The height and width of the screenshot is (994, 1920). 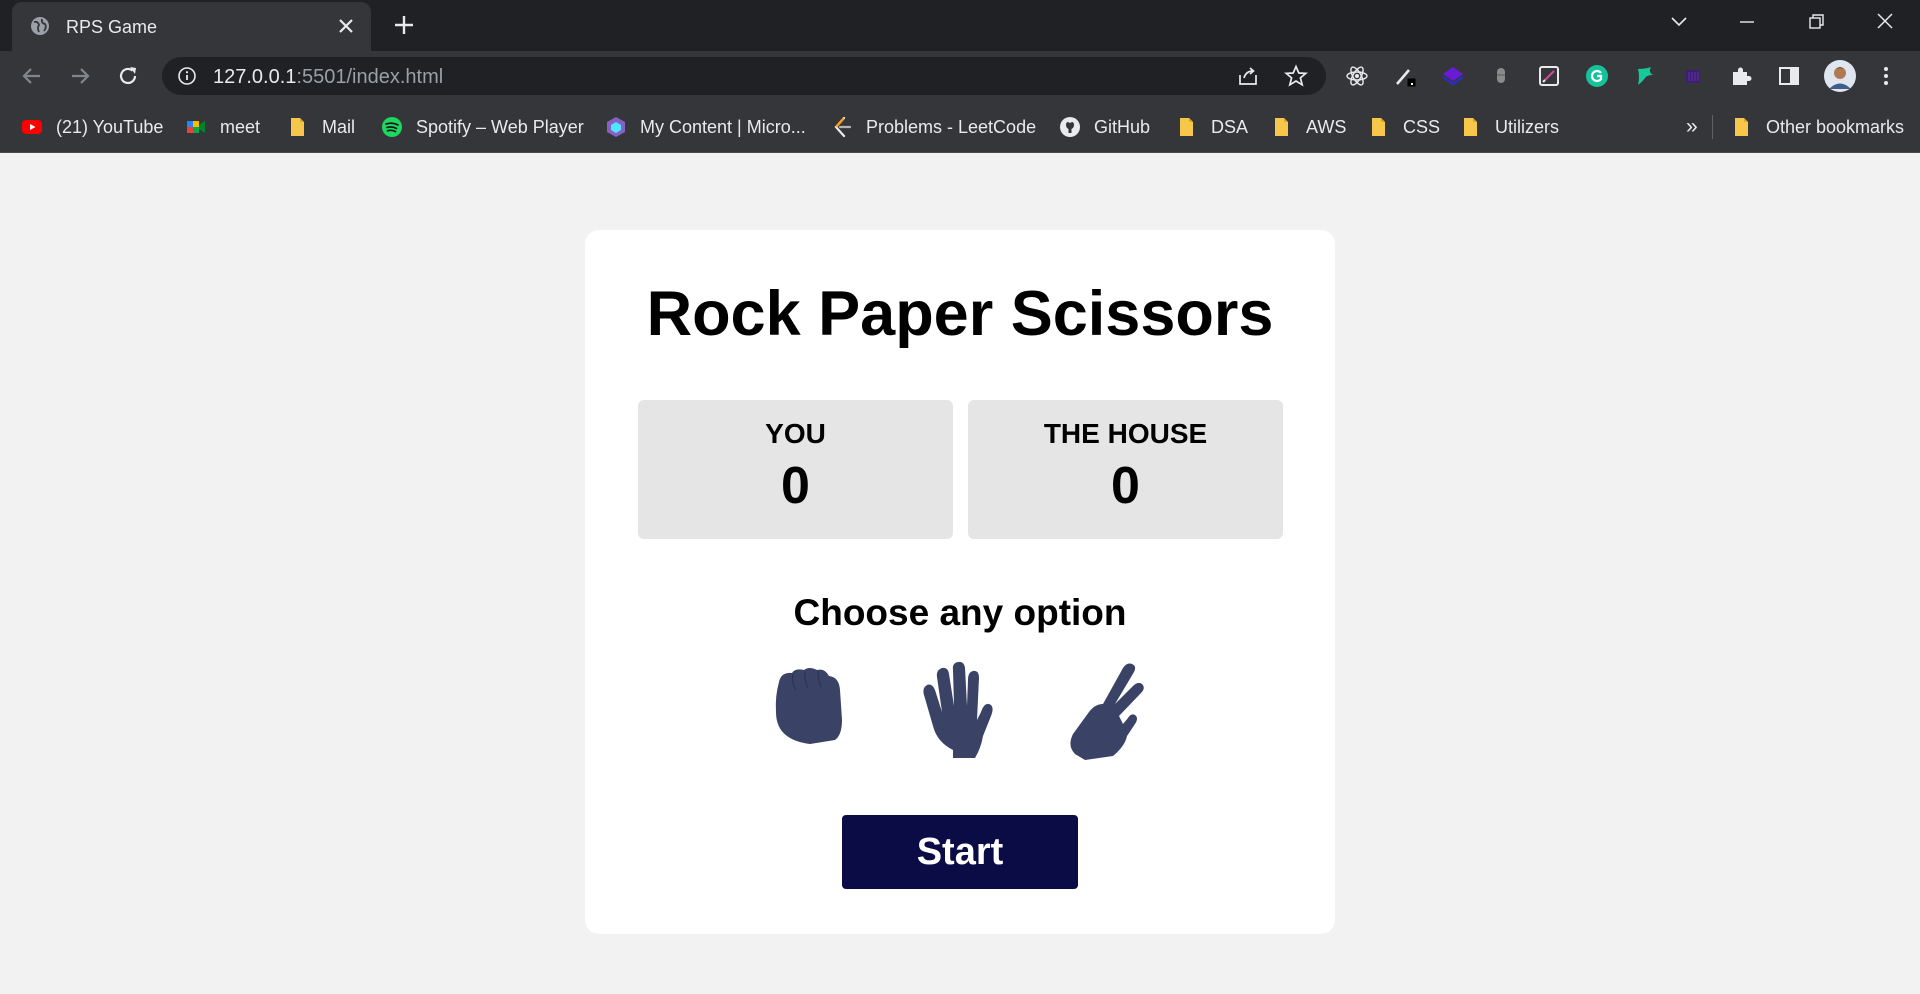 I want to click on bookmark-label: (21) YouTube, so click(x=110, y=126).